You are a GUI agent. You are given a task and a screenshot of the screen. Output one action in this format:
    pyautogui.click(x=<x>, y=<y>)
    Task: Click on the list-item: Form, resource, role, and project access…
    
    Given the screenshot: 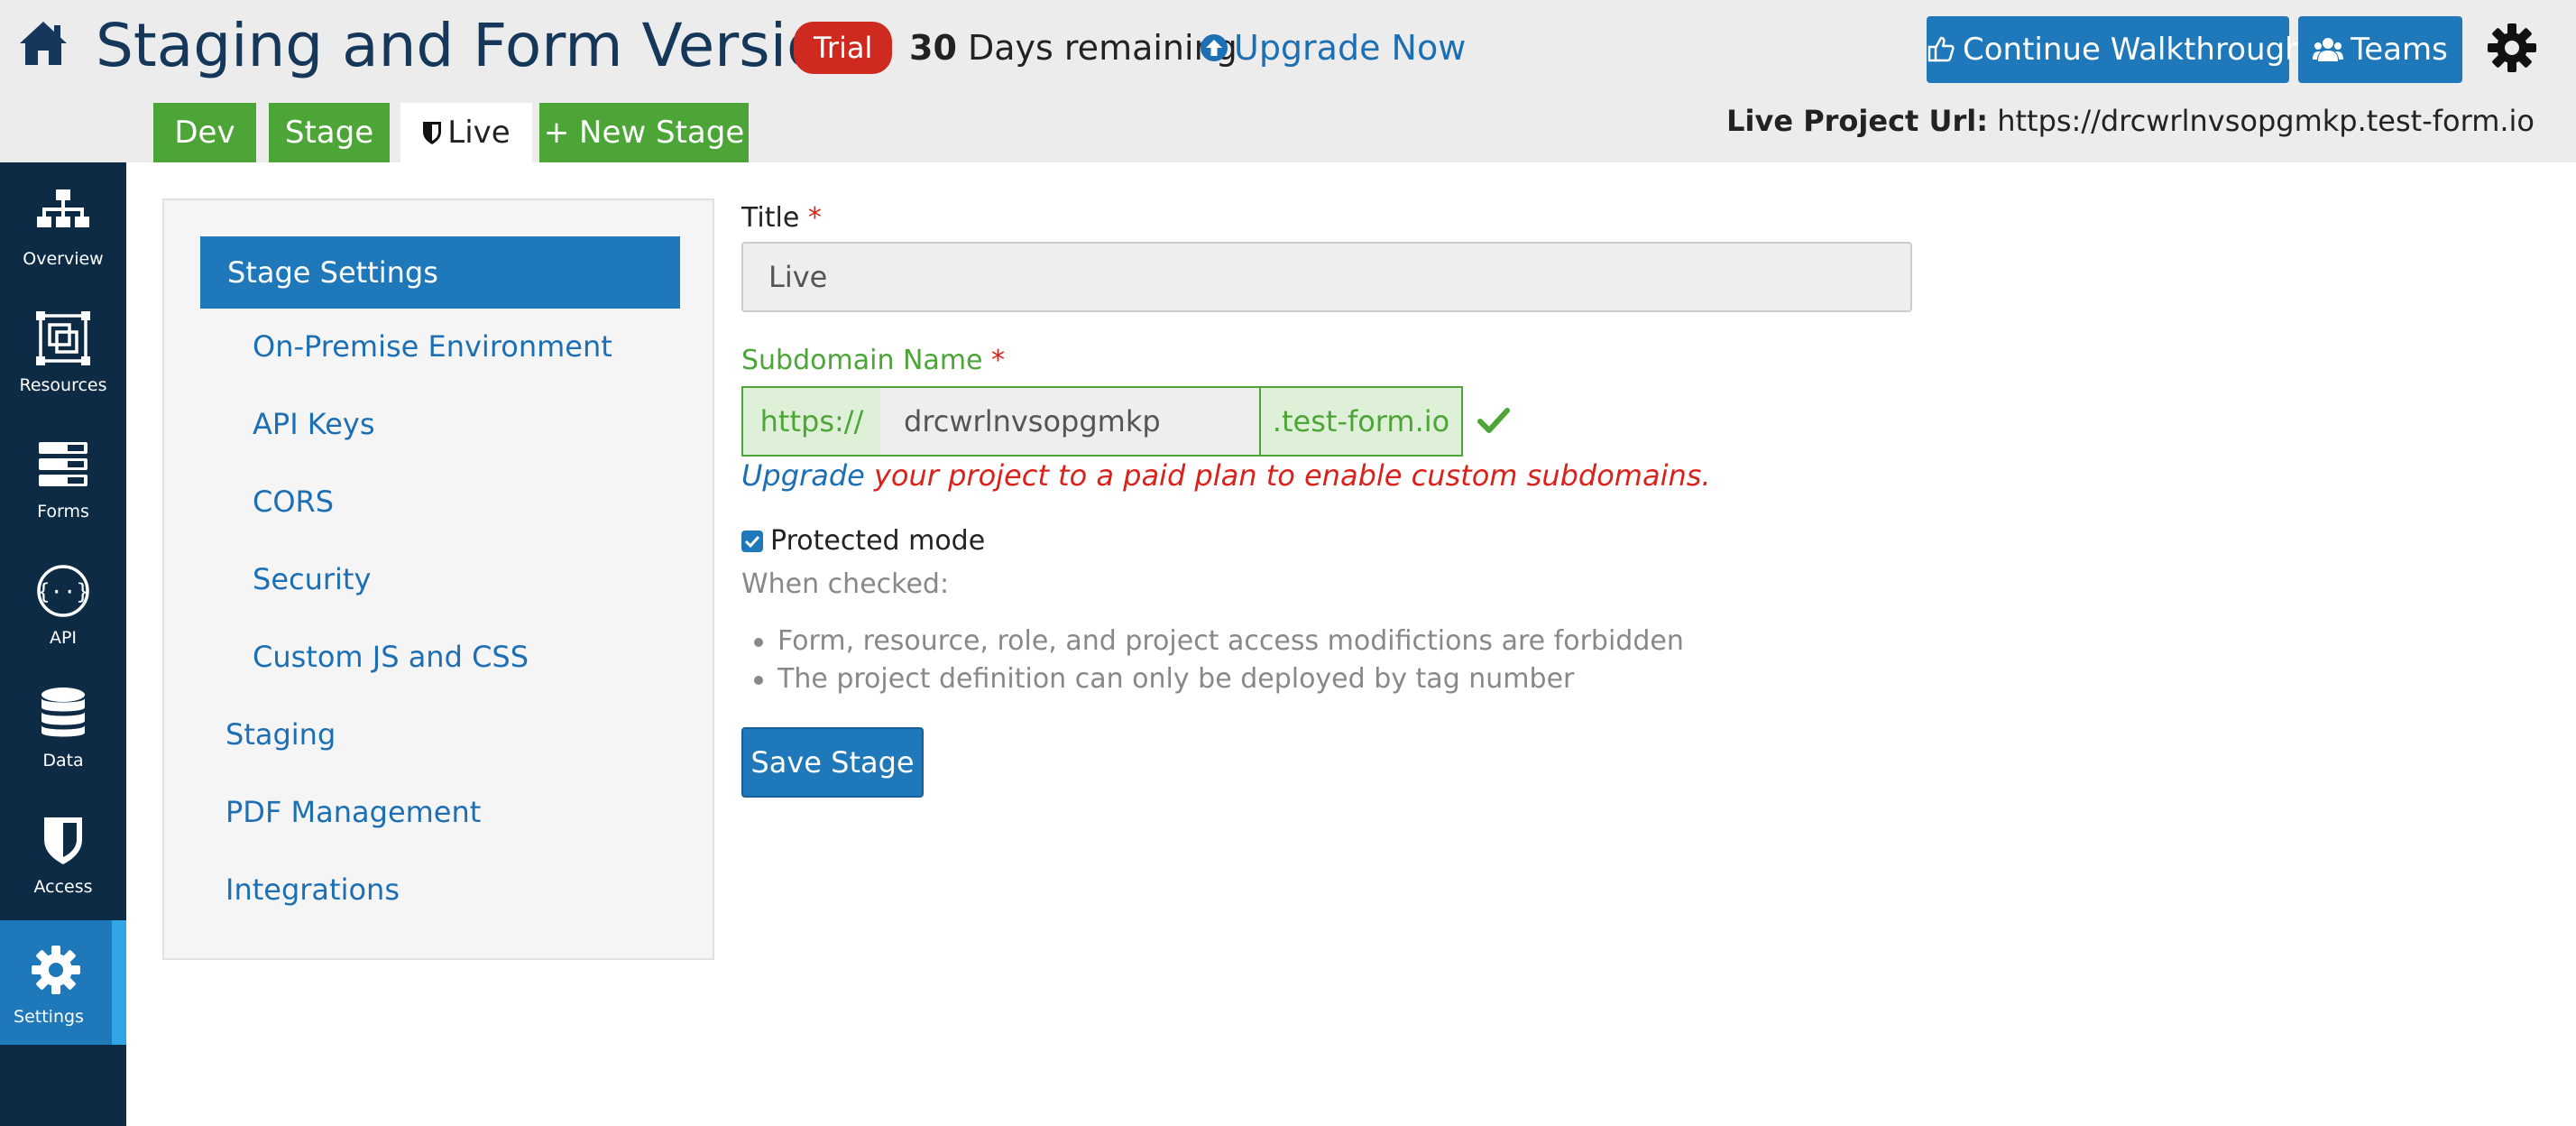 What is the action you would take?
    pyautogui.click(x=1219, y=641)
    